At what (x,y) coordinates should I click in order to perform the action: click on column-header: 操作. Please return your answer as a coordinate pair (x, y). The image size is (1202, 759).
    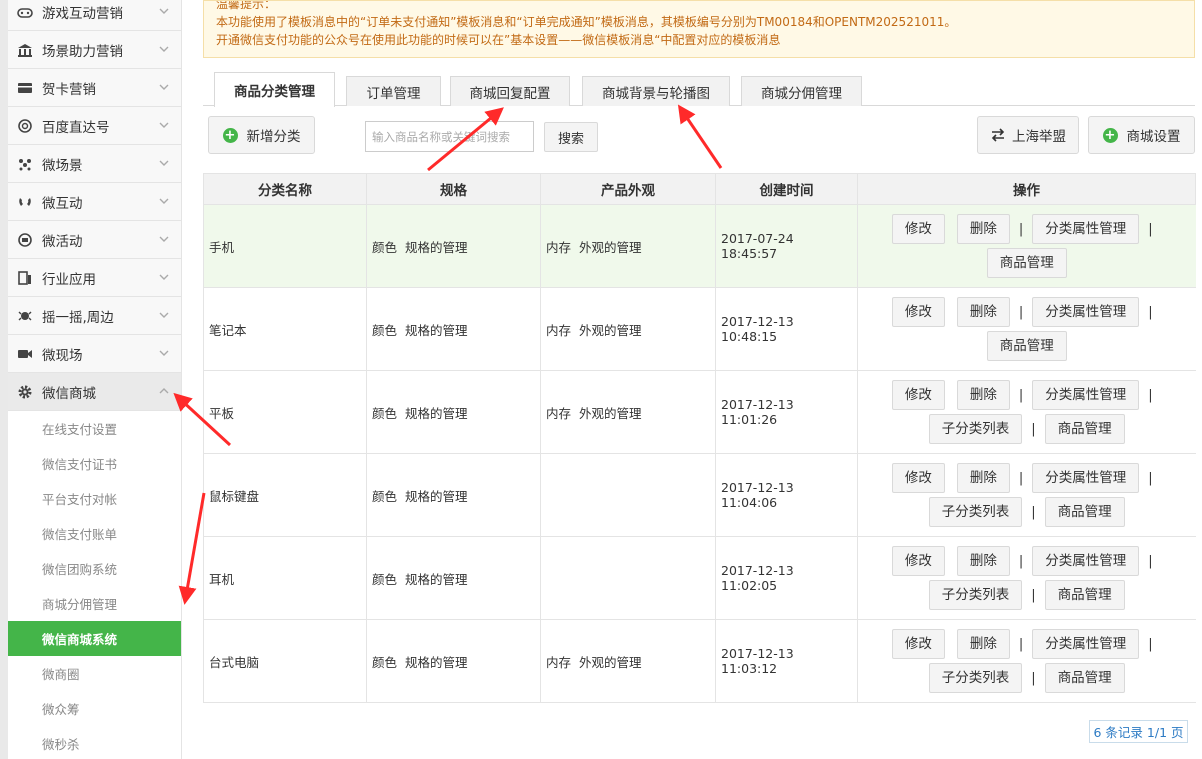
    Looking at the image, I should click on (1026, 189).